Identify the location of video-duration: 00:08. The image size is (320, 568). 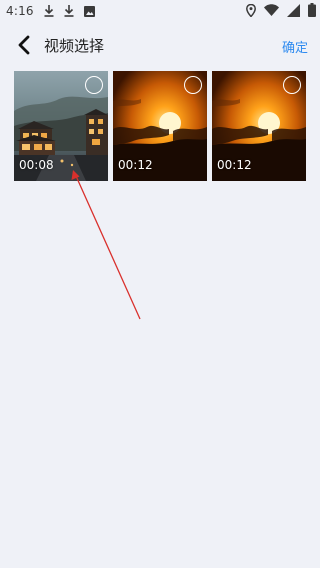
(36, 165).